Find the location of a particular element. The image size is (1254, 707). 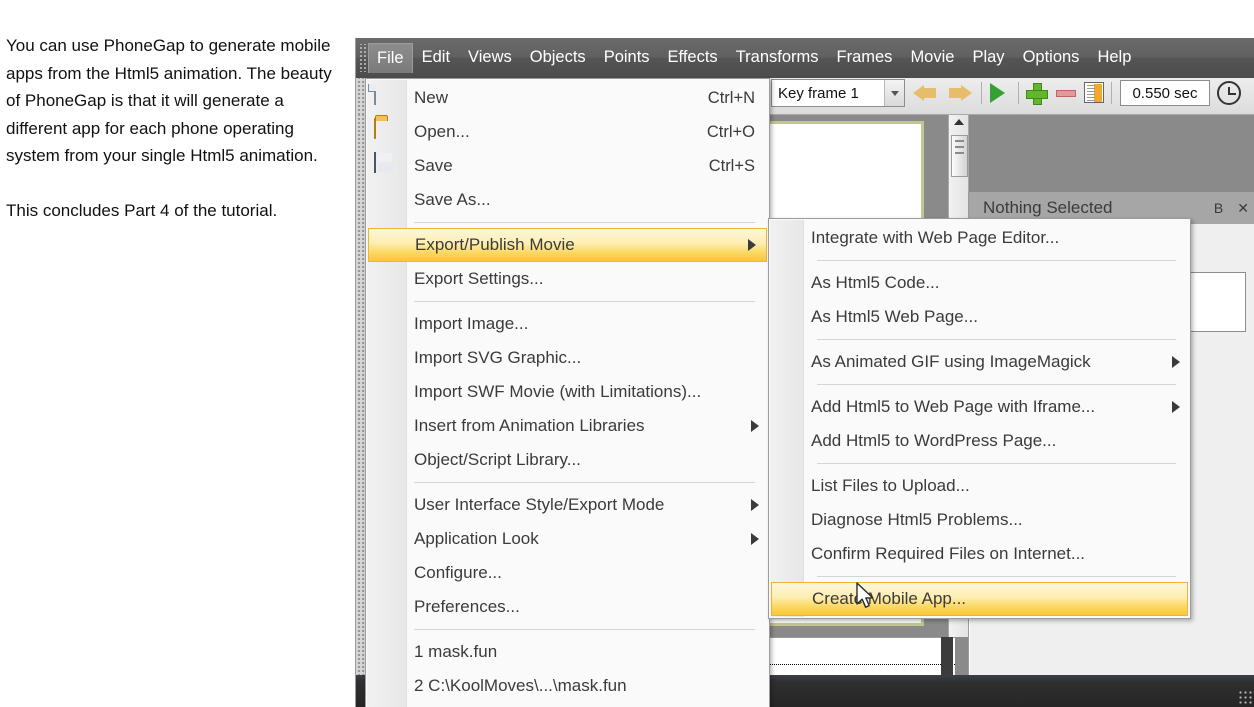

menu-options: Options is located at coordinates (1051, 58).